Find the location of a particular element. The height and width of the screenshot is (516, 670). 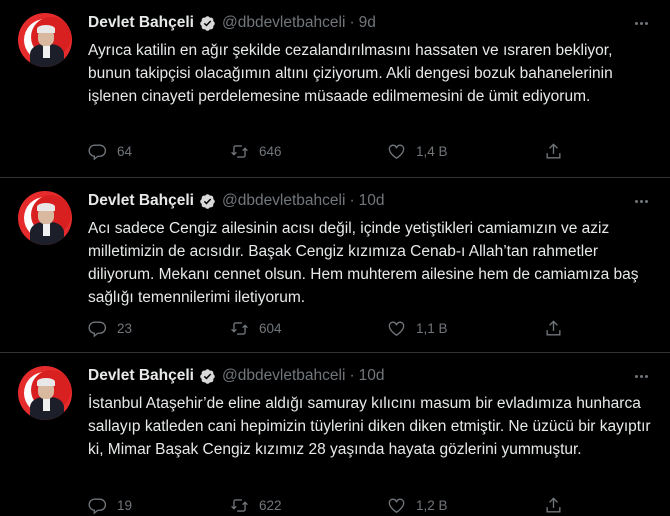

tweet-header: Devlet Bahçeli @dbdevletbahceli · 9d is located at coordinates (232, 23).